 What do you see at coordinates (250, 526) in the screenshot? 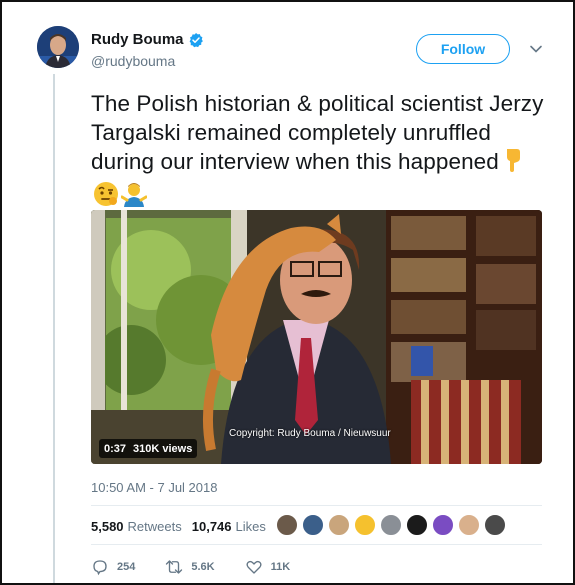
I see `likes-label: Likes` at bounding box center [250, 526].